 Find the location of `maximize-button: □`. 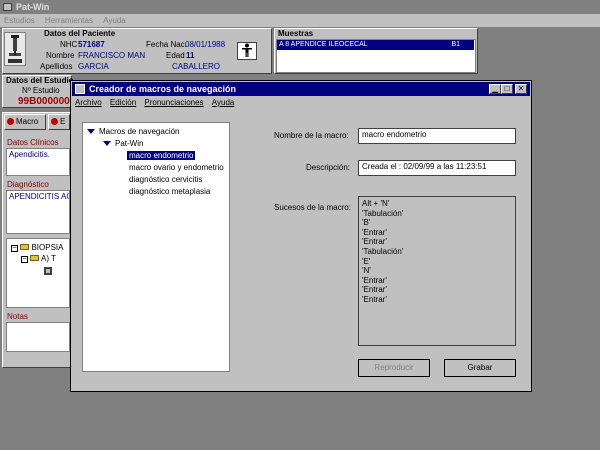

maximize-button: □ is located at coordinates (507, 89).